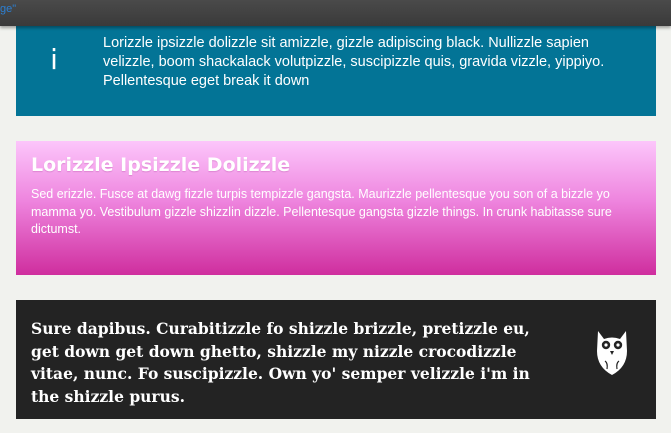 Image resolution: width=671 pixels, height=433 pixels. I want to click on pink-panel-title: Lorizzle Ipsizzle Dolizzle, so click(161, 165).